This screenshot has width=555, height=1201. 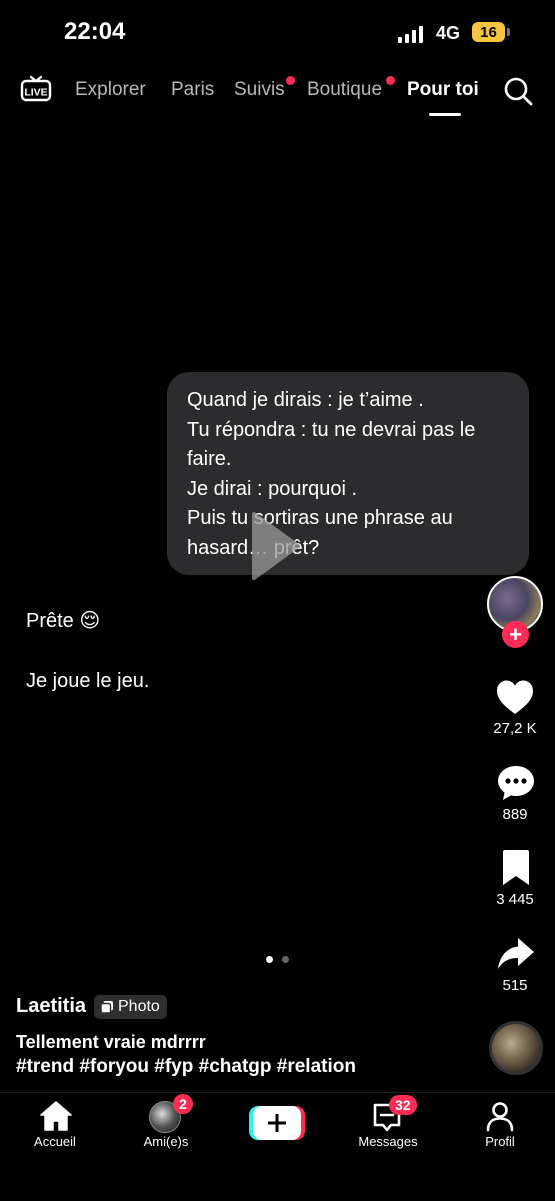 I want to click on live-icon: LIVE, so click(x=36, y=89).